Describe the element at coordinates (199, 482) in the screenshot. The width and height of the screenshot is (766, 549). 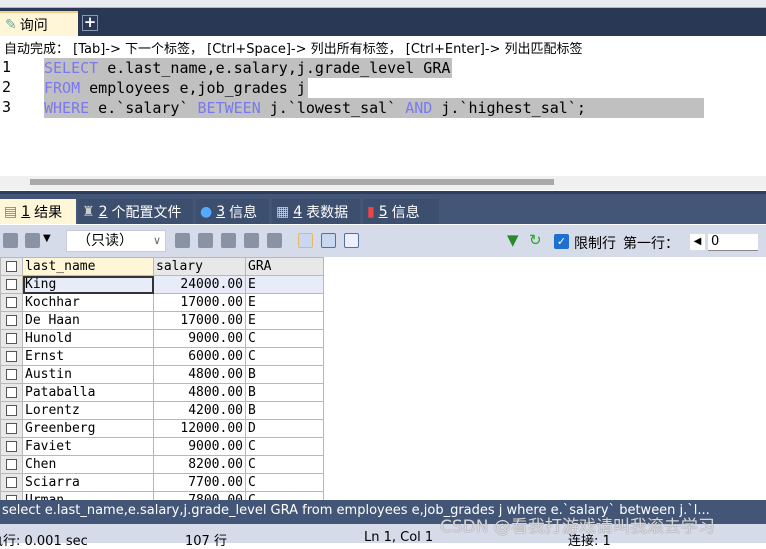
I see `cell-salary: 7700.00` at that location.